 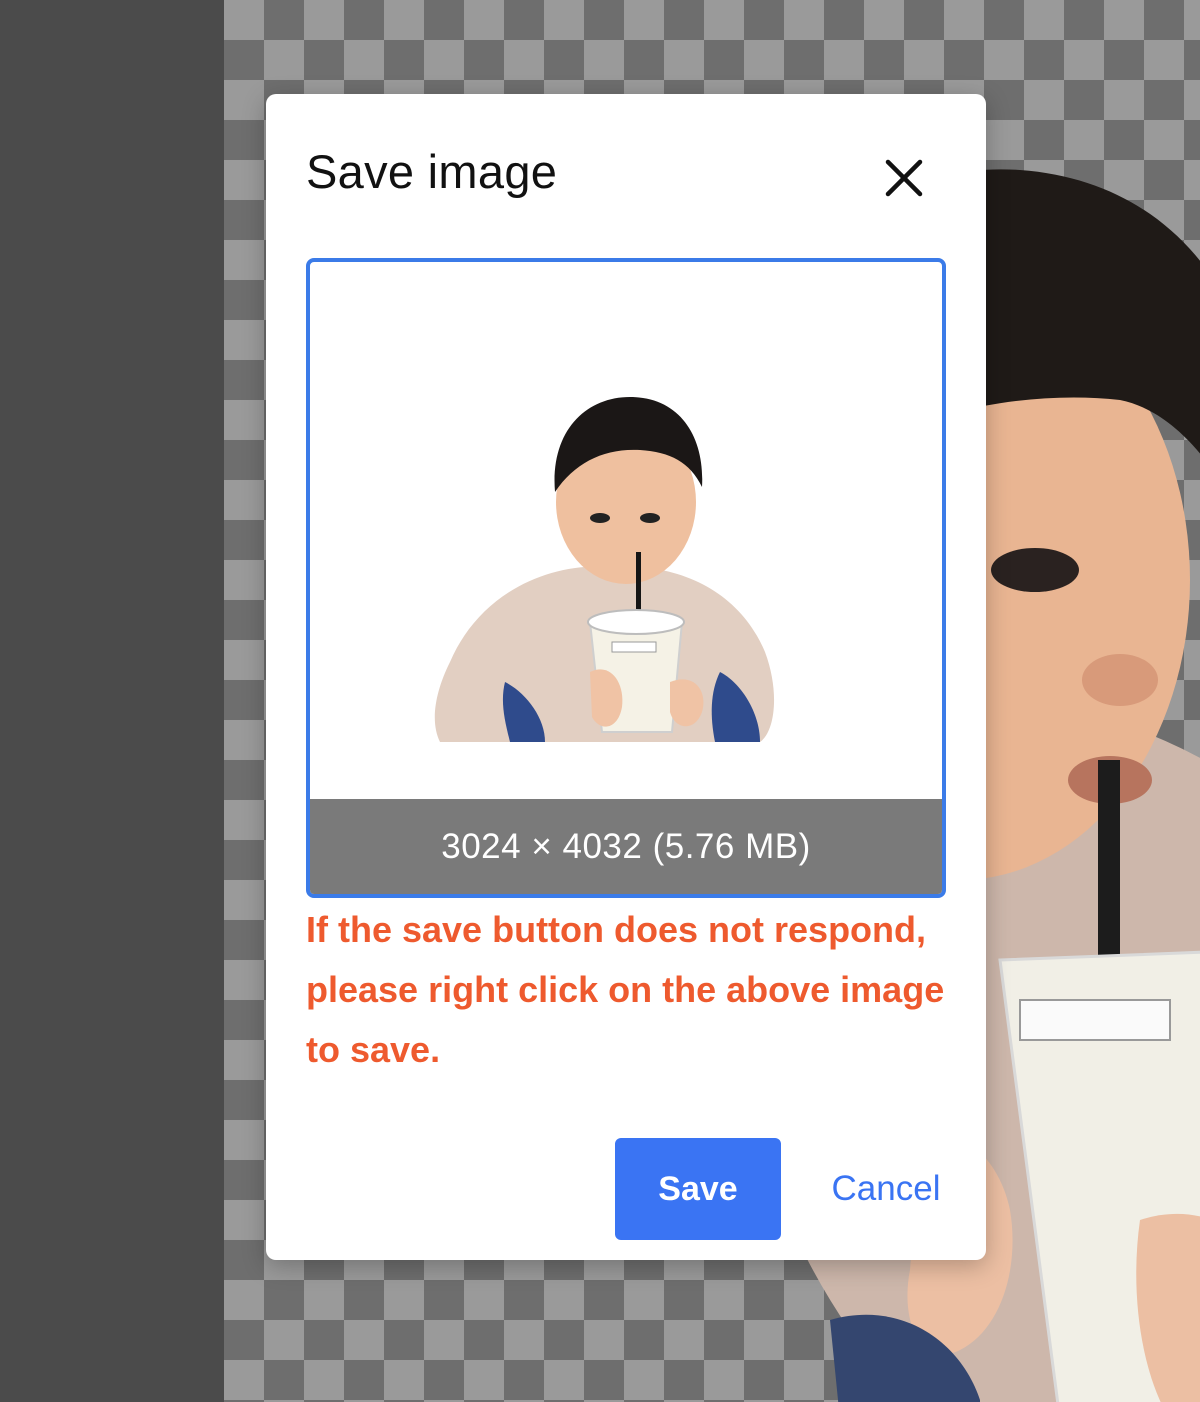 I want to click on cancel-button: Cancel, so click(x=886, y=1189).